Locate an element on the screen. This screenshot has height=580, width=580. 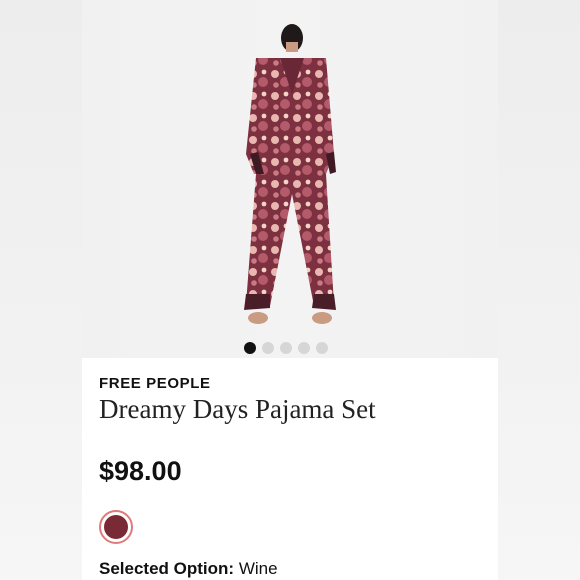
selected-option: Selected Option: Wine is located at coordinates (188, 569).